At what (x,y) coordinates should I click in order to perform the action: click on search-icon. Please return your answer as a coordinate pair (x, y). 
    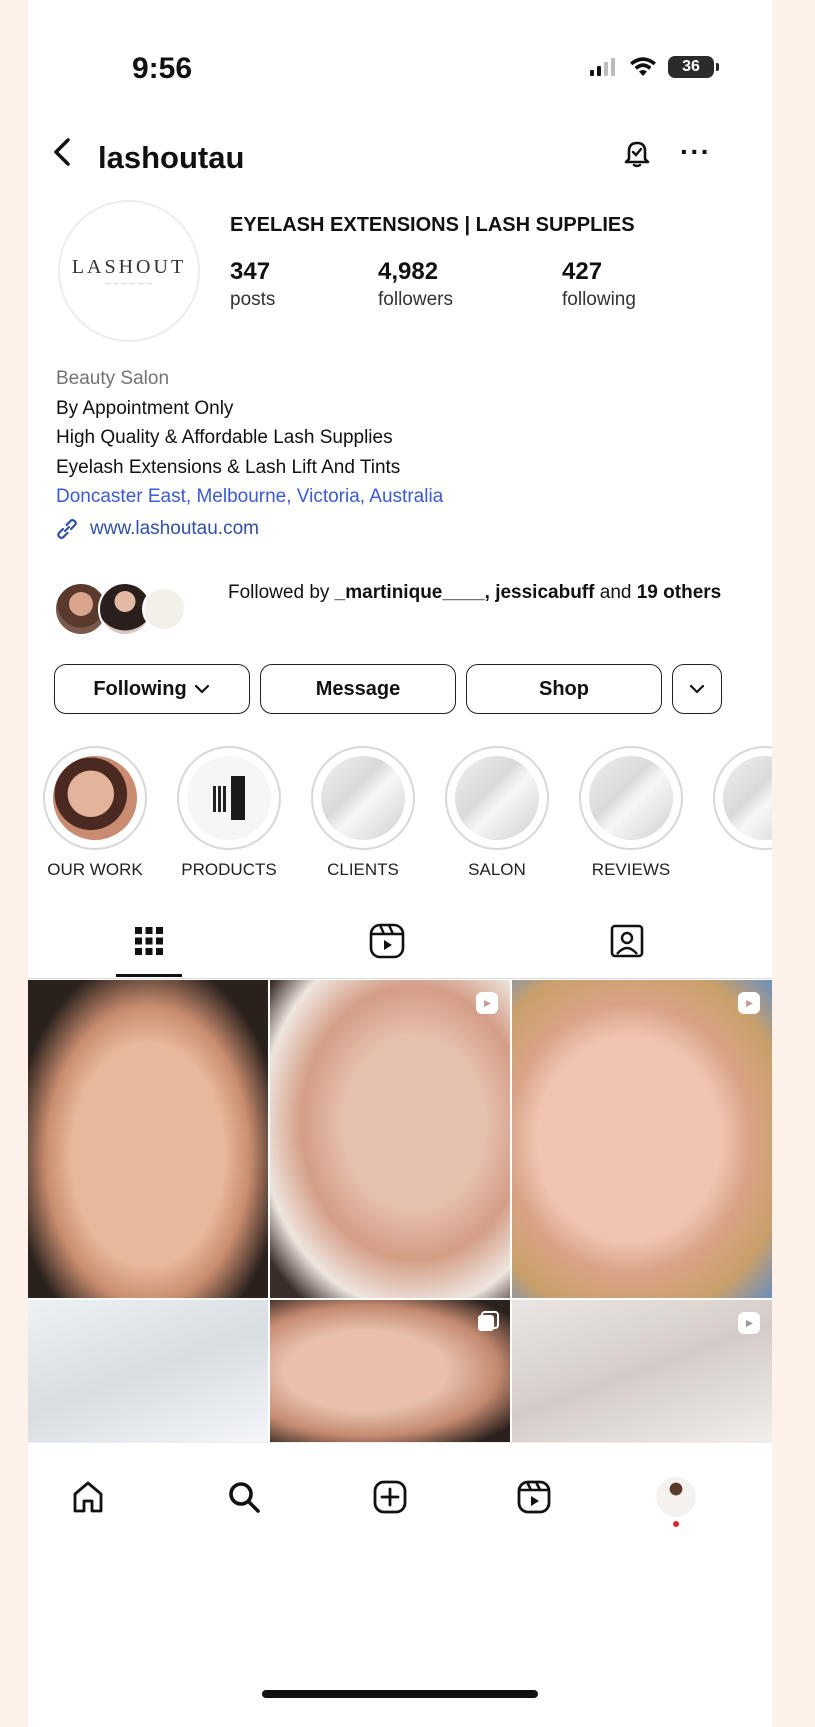
    Looking at the image, I should click on (244, 1497).